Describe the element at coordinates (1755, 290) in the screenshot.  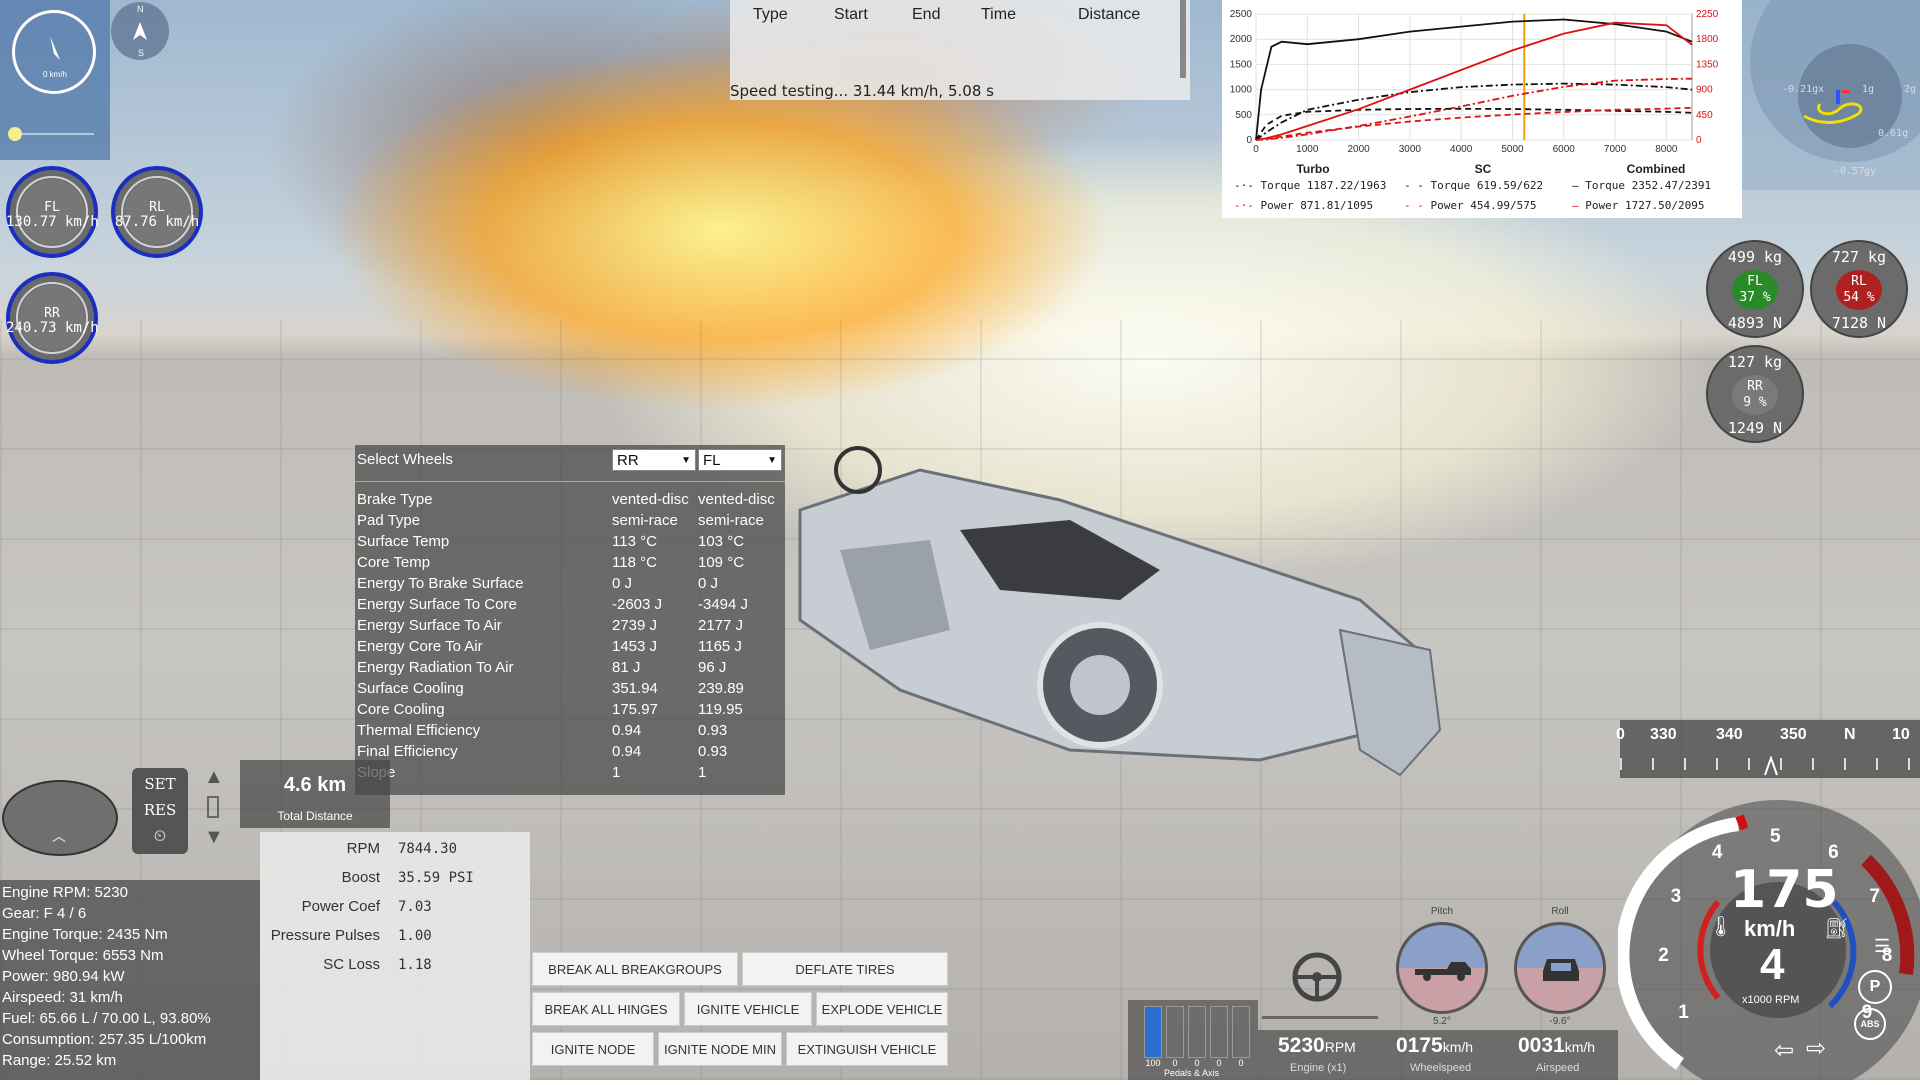
I see `tire-load-center: FL 37 %` at that location.